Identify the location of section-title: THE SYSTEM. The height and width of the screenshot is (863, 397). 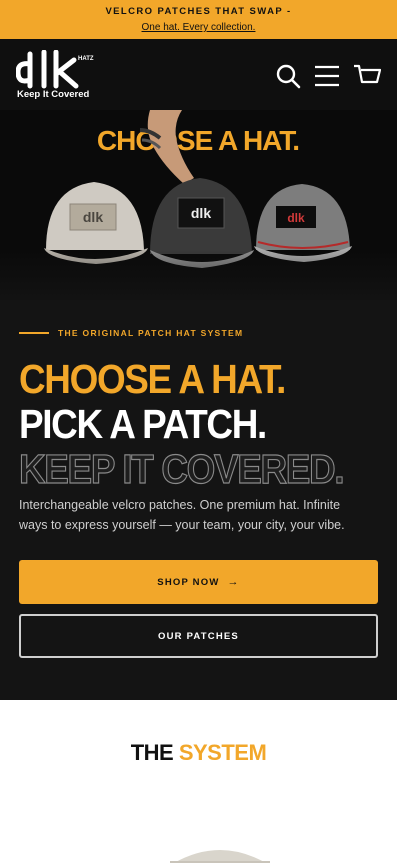
(198, 753).